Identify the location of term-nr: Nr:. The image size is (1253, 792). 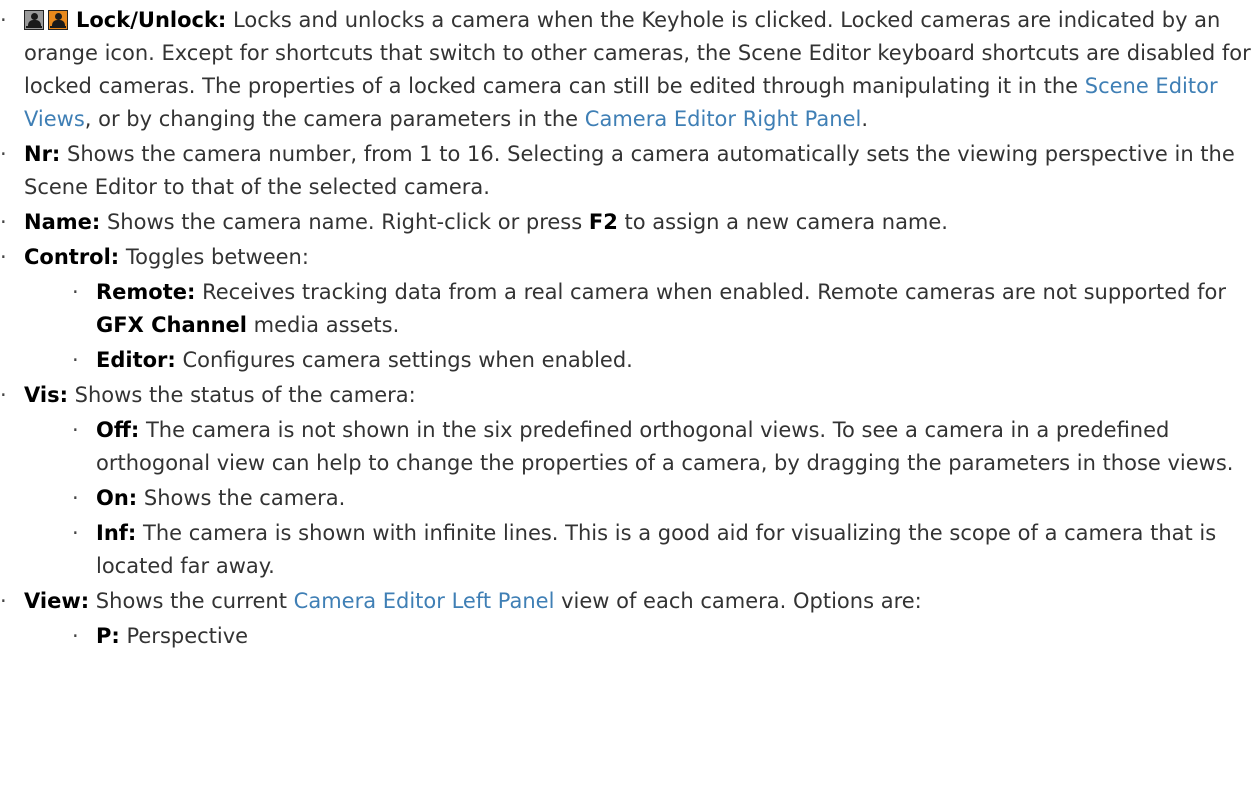
(42, 154).